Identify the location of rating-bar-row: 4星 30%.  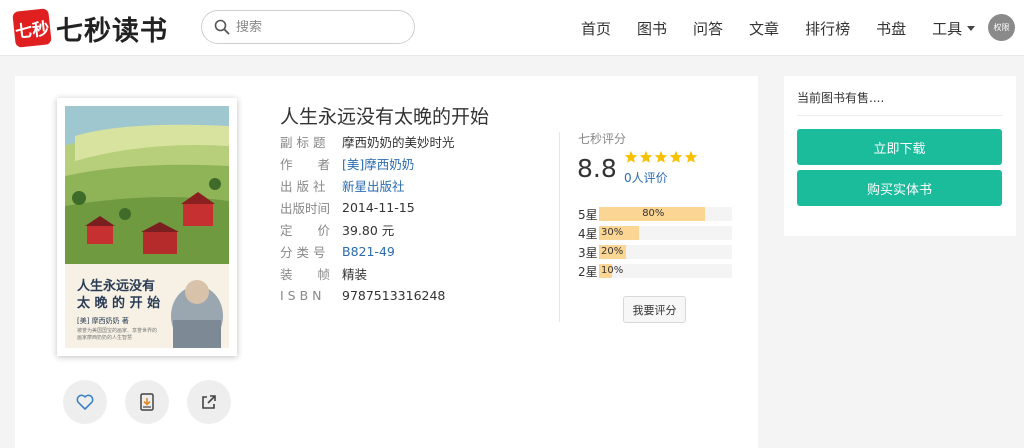
(655, 233).